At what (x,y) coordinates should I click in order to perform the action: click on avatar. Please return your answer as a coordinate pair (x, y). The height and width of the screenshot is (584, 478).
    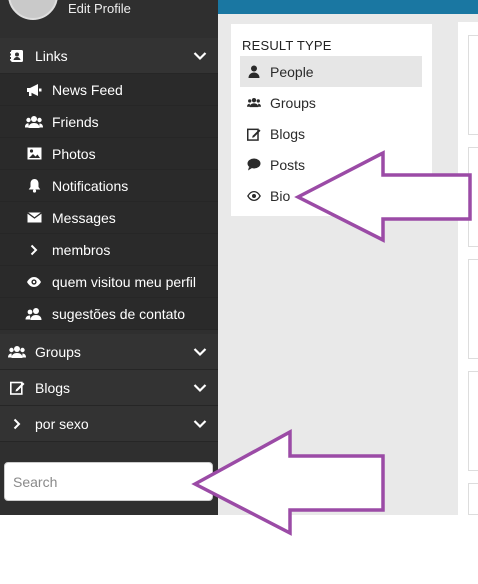
    Looking at the image, I should click on (33, 10).